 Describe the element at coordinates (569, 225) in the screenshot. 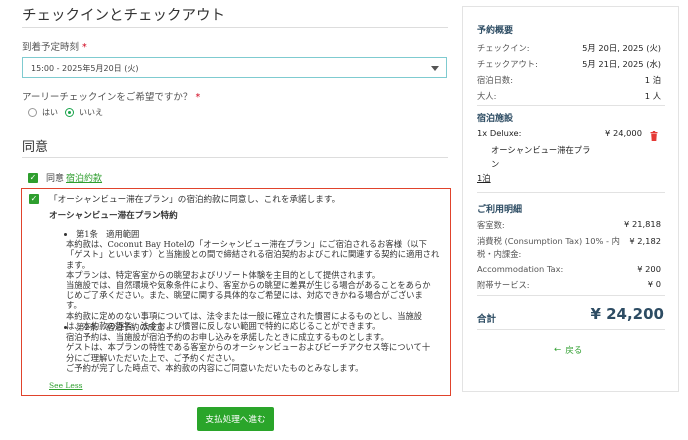

I see `charge-row-rooms: 客室数: ¥ 21,818` at that location.